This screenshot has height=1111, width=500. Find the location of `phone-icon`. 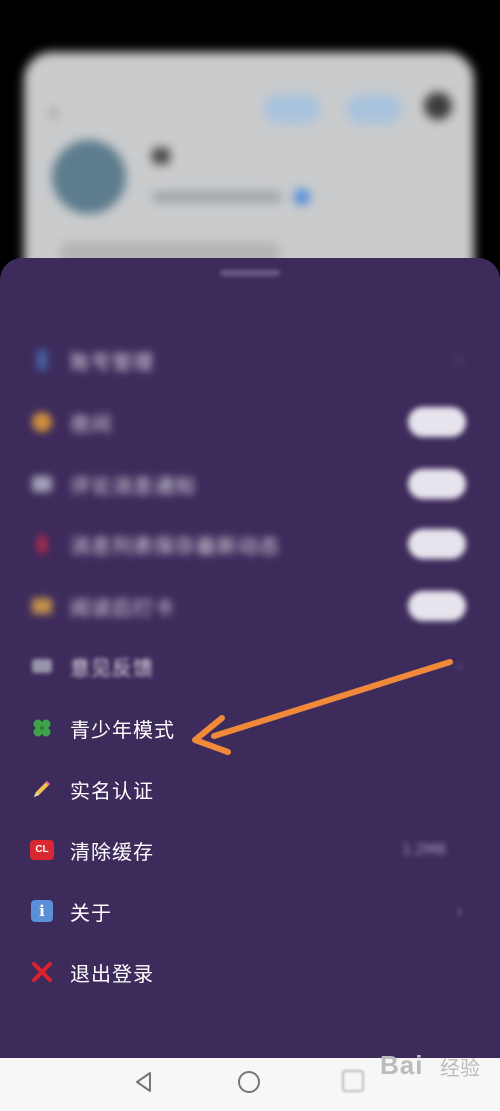

phone-icon is located at coordinates (42, 360).